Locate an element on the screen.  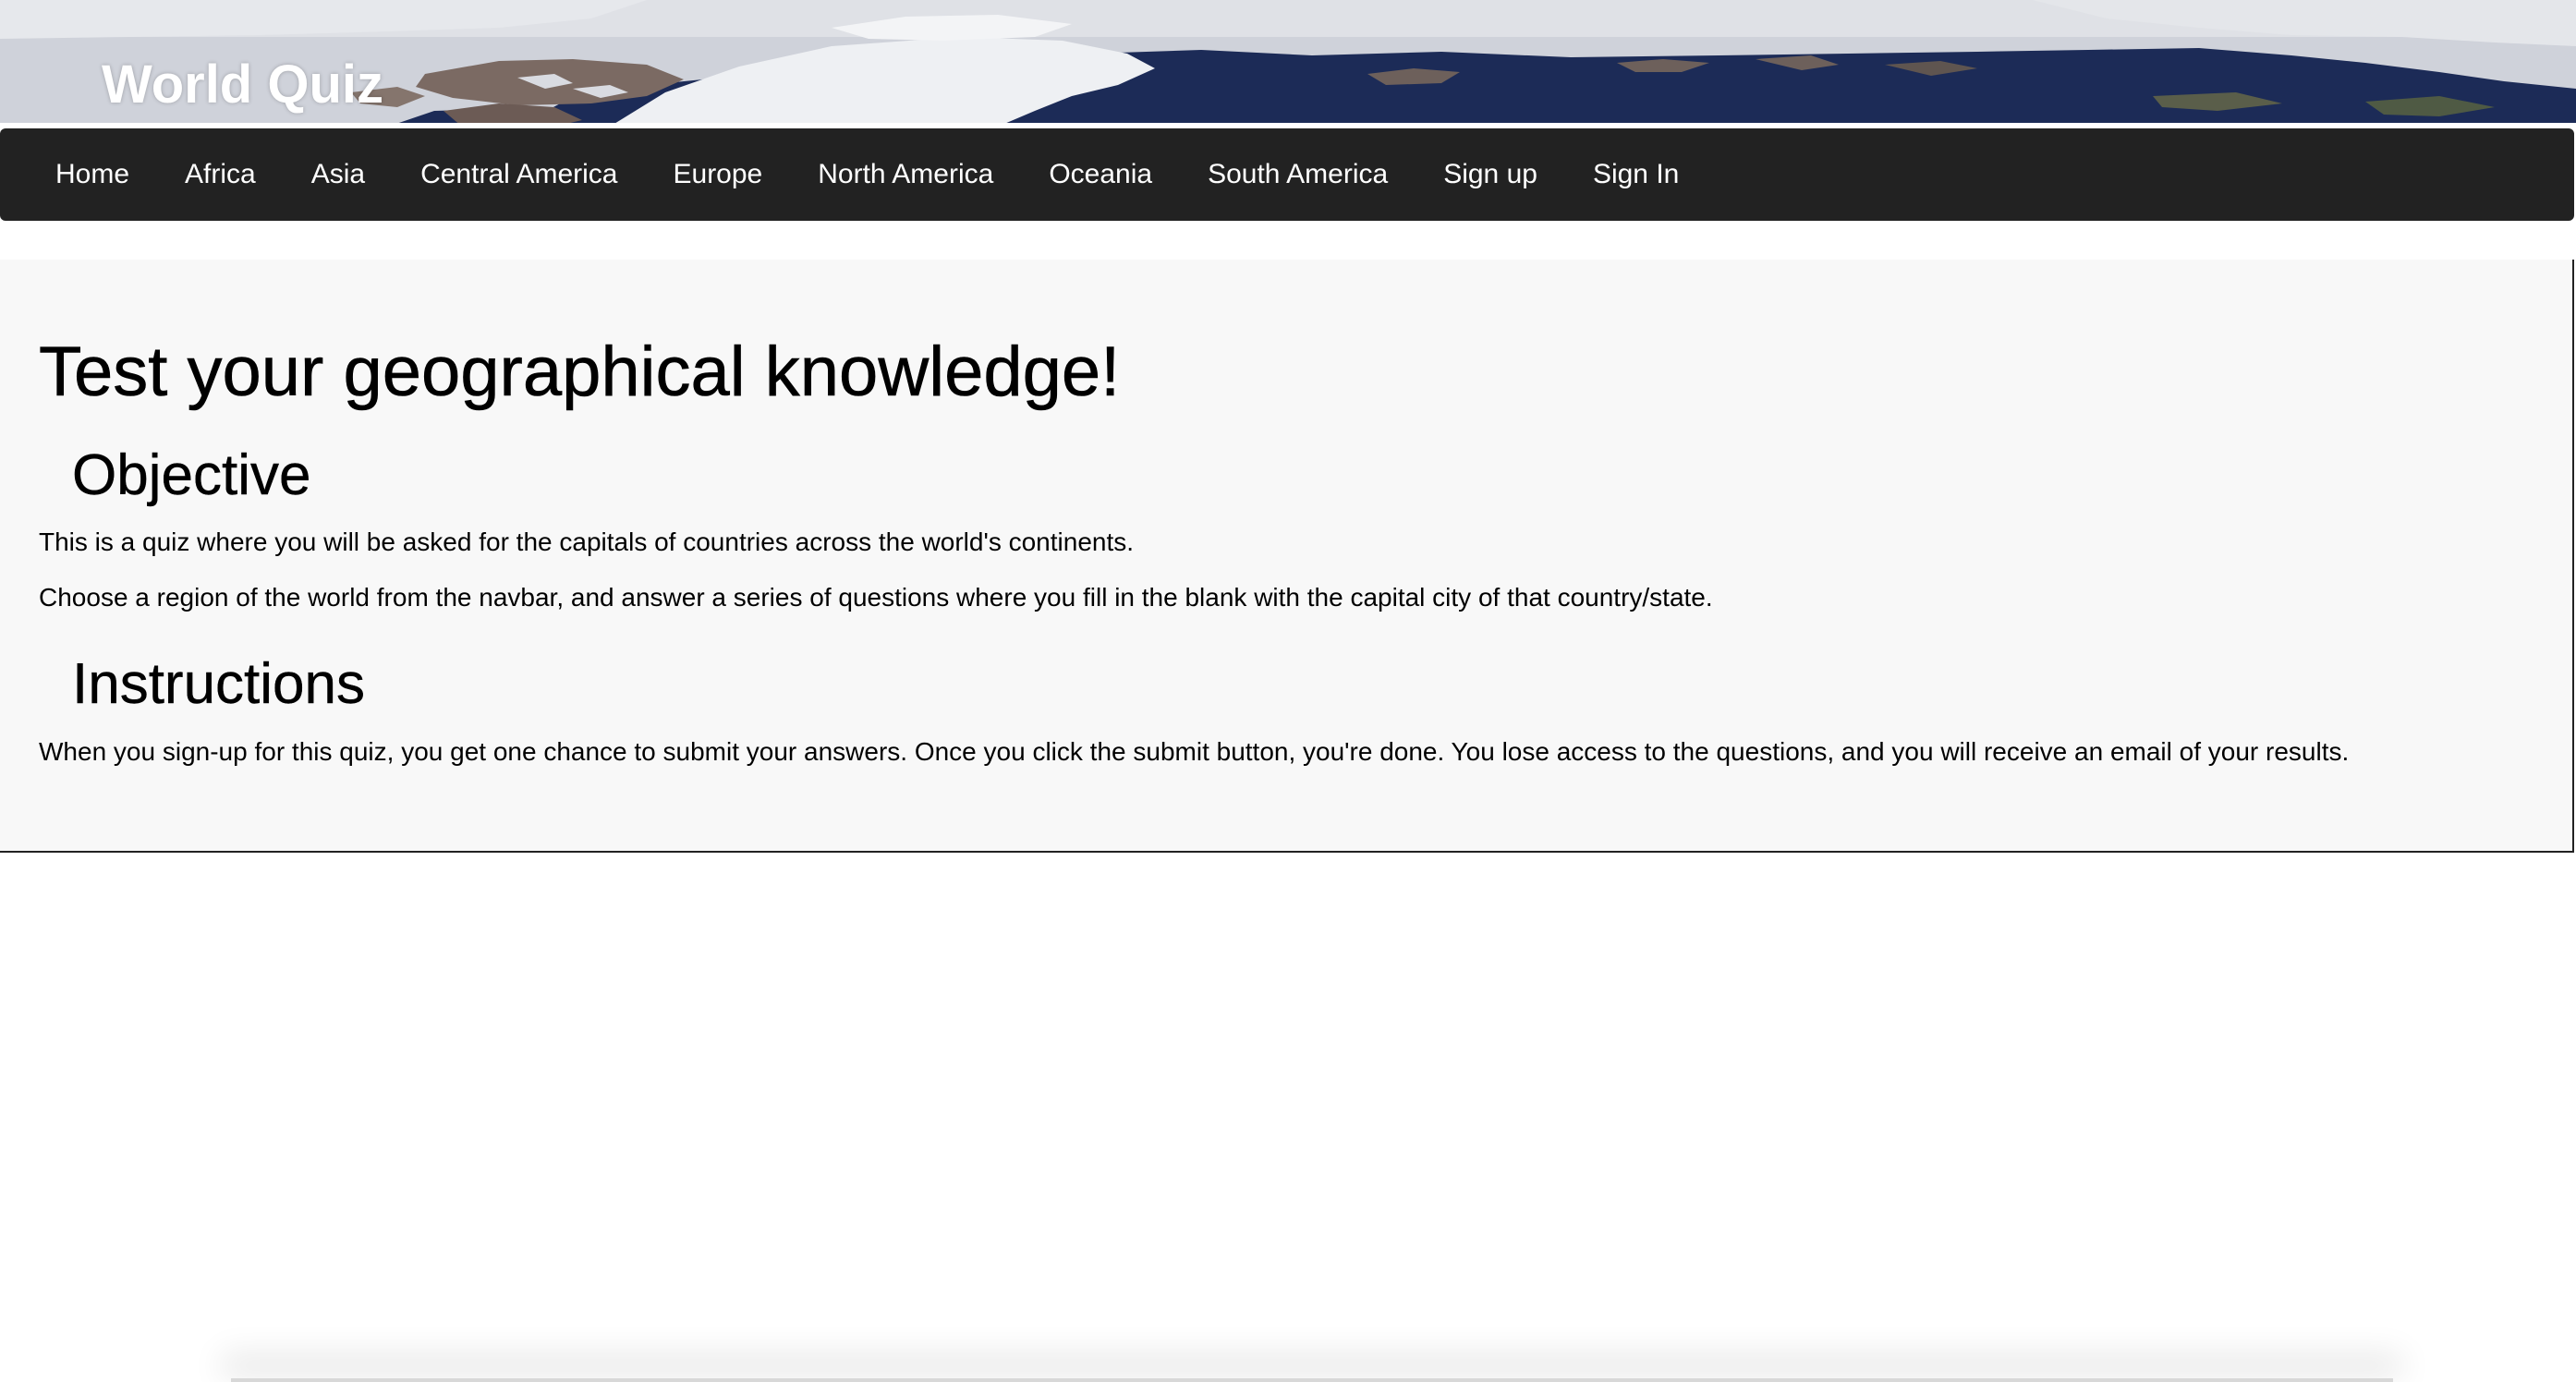
bottom-shadow-divider is located at coordinates (1312, 1380).